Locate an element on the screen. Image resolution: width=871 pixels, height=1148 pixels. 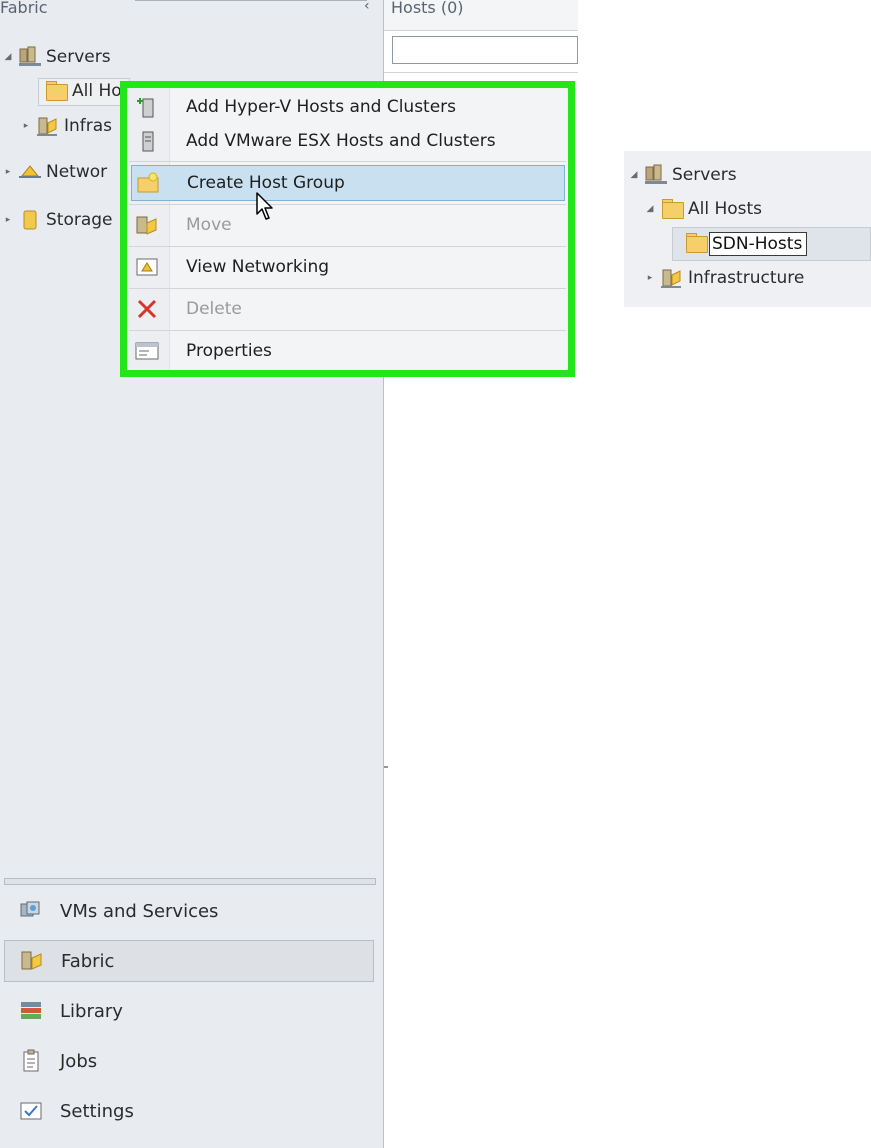
storage-icon is located at coordinates (30, 220).